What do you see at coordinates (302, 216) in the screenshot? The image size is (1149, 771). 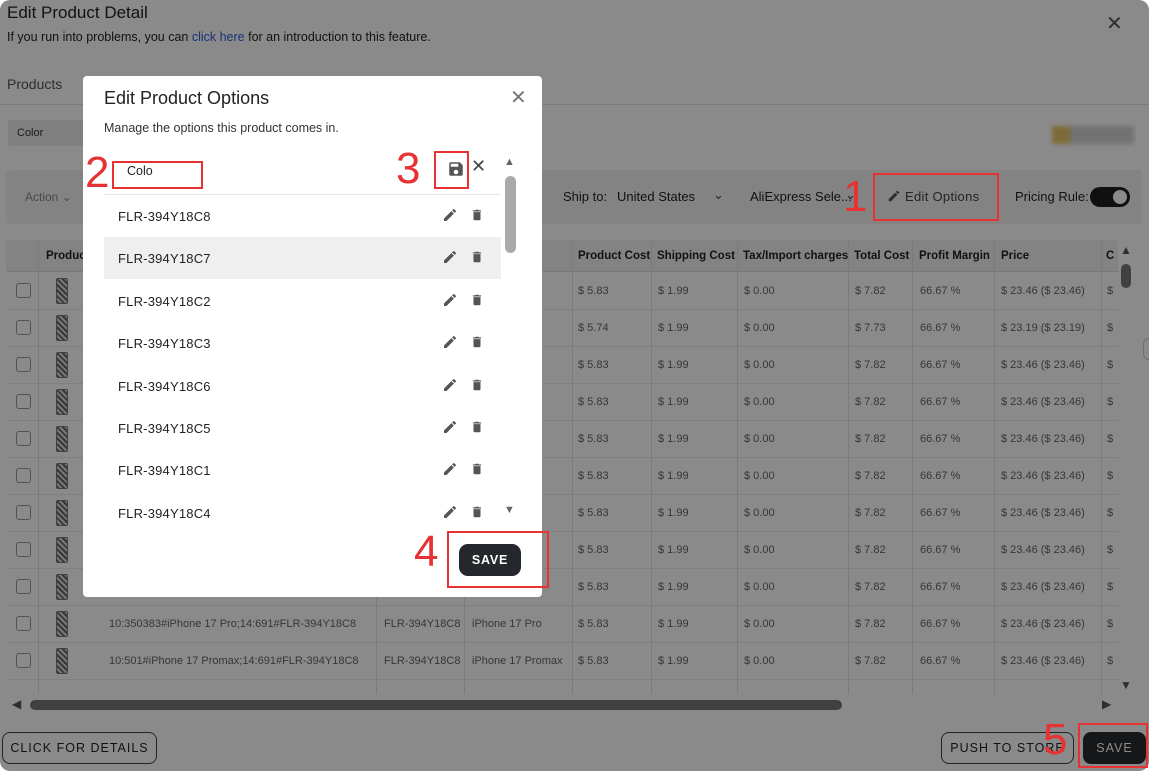 I see `option-item: FLR-394Y18C8` at bounding box center [302, 216].